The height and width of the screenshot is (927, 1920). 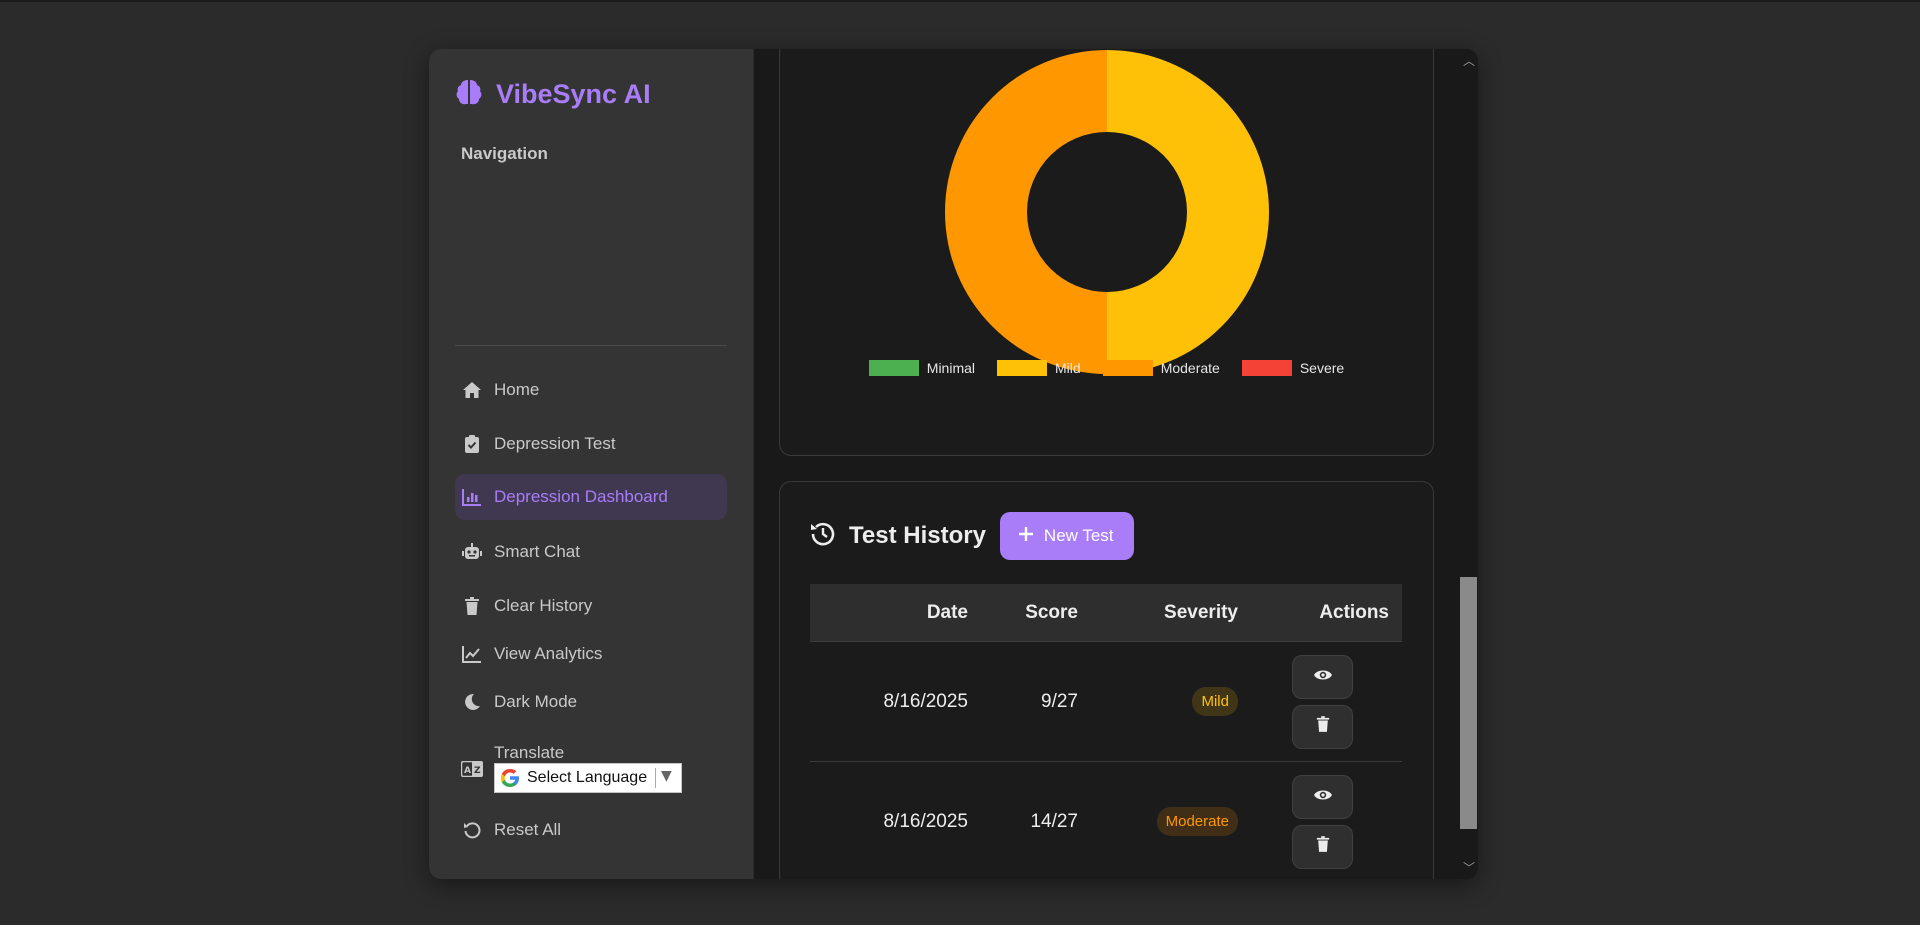 What do you see at coordinates (917, 535) in the screenshot?
I see `test-history-title: Test History` at bounding box center [917, 535].